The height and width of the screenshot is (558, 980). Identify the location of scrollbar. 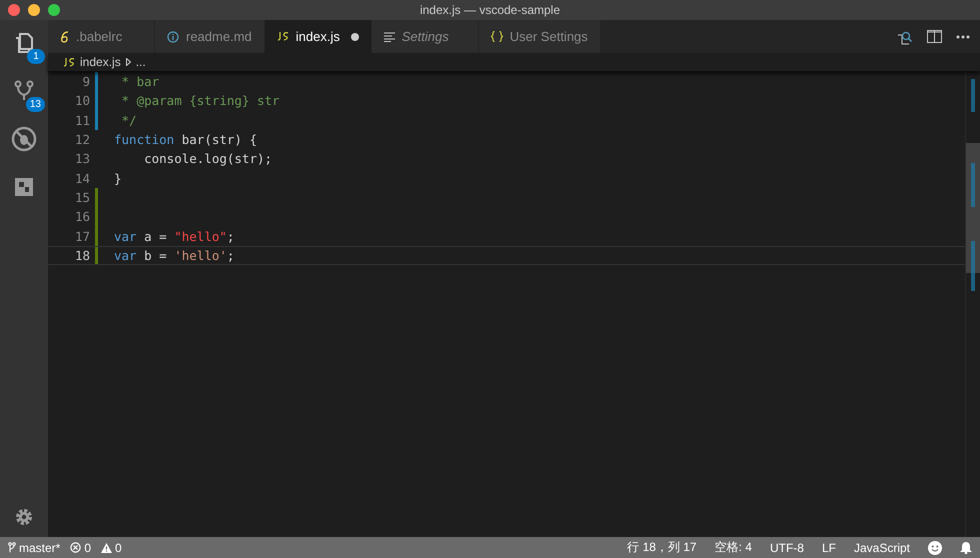
(972, 304).